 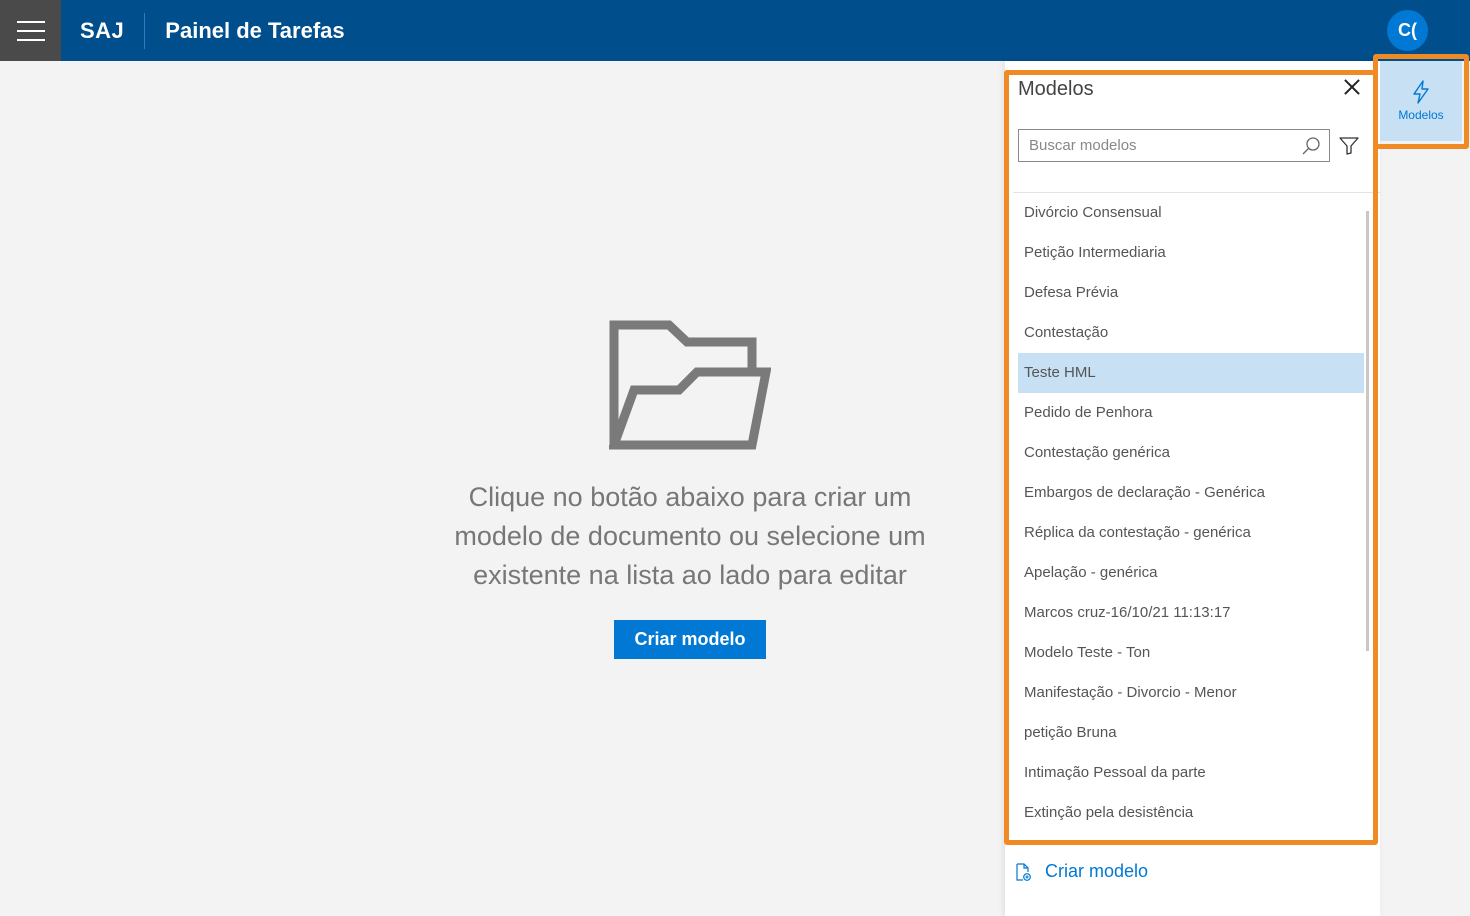 I want to click on lightning-icon, so click(x=1421, y=92).